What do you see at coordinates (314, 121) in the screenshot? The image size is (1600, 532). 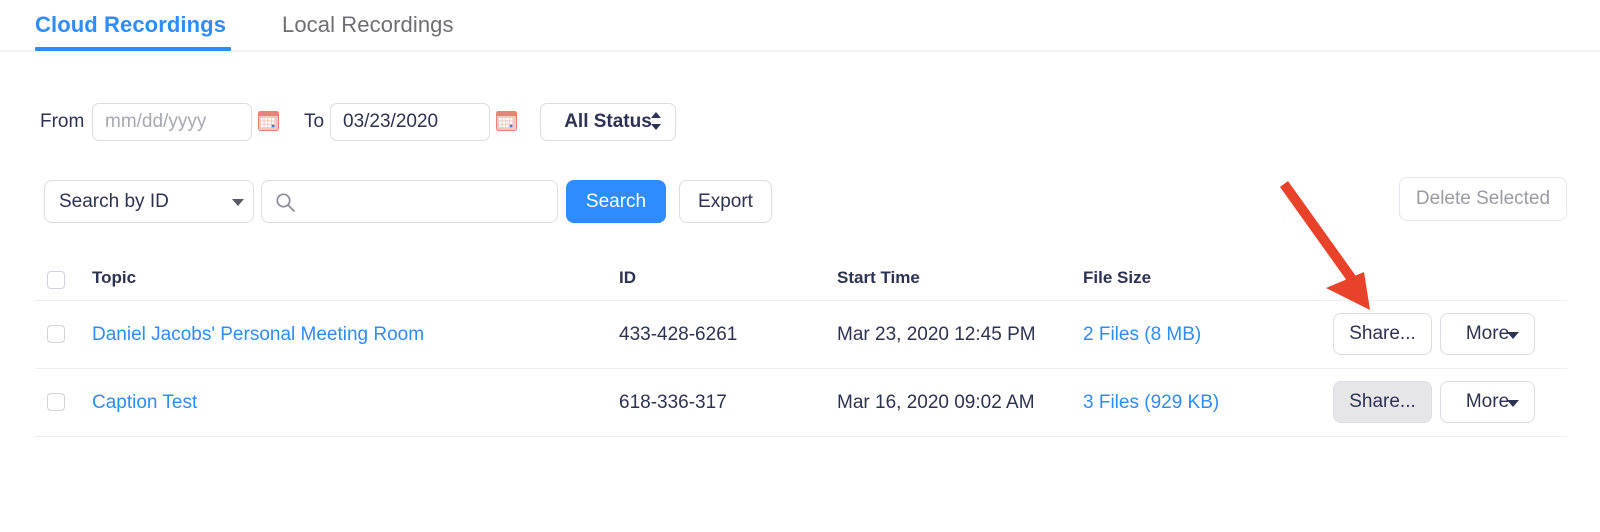 I see `to-label: To` at bounding box center [314, 121].